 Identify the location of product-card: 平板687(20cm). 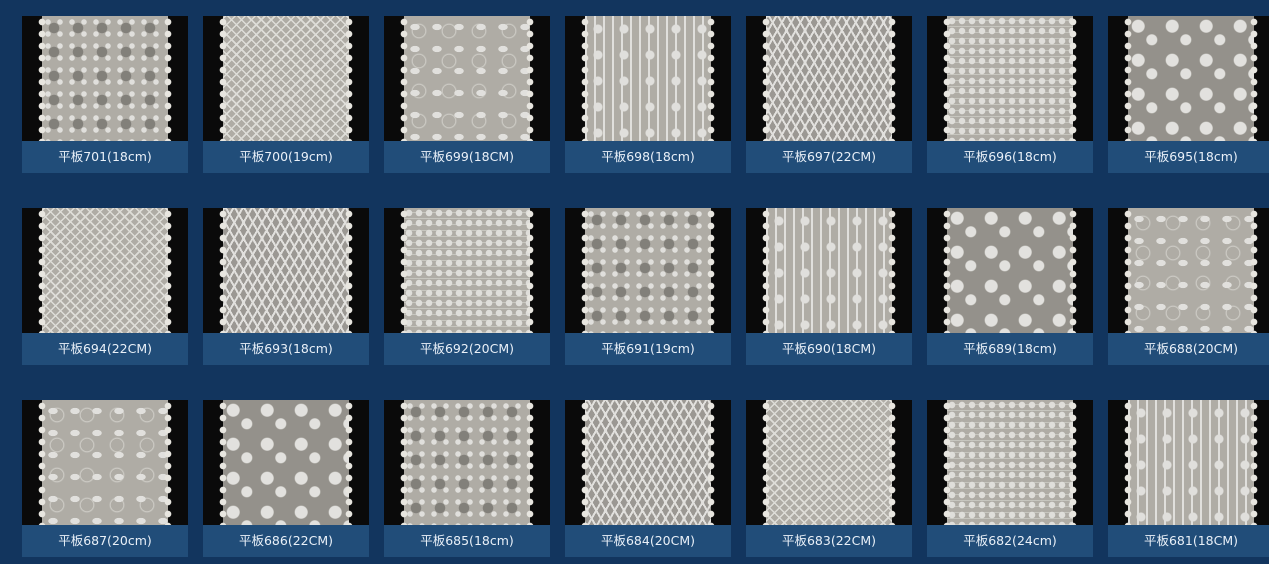
(105, 478).